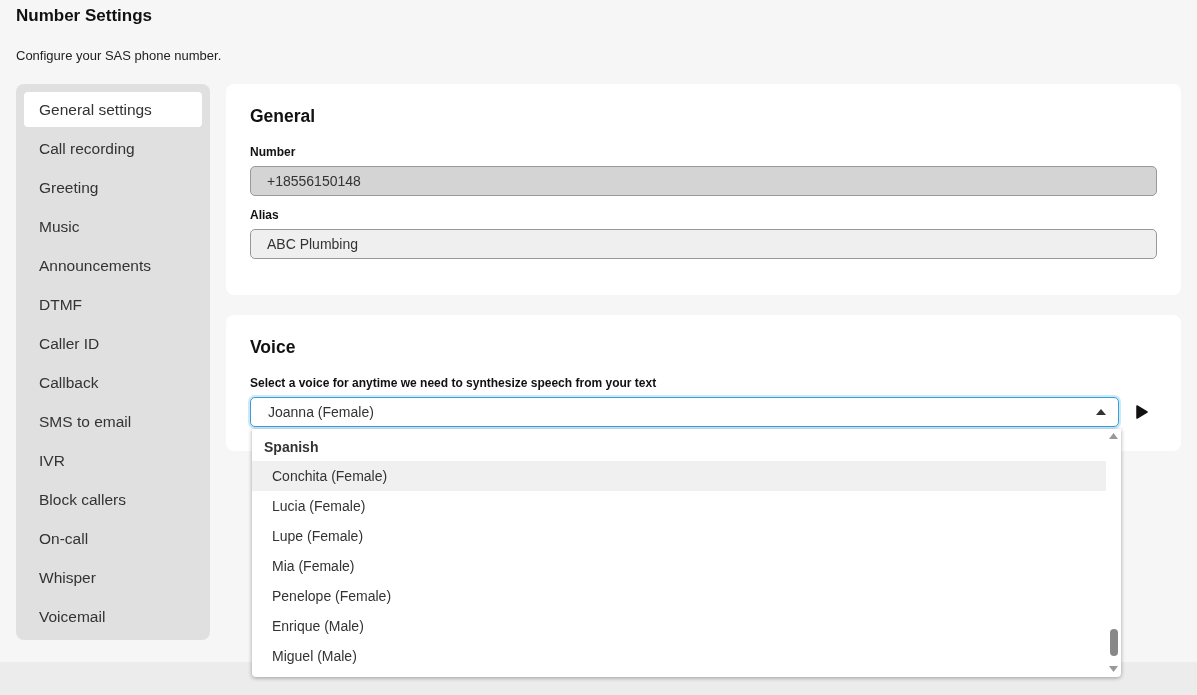 This screenshot has height=695, width=1197. What do you see at coordinates (454, 383) in the screenshot?
I see `field-label: Select a voice for anytime we need to synthesize speech from your text` at bounding box center [454, 383].